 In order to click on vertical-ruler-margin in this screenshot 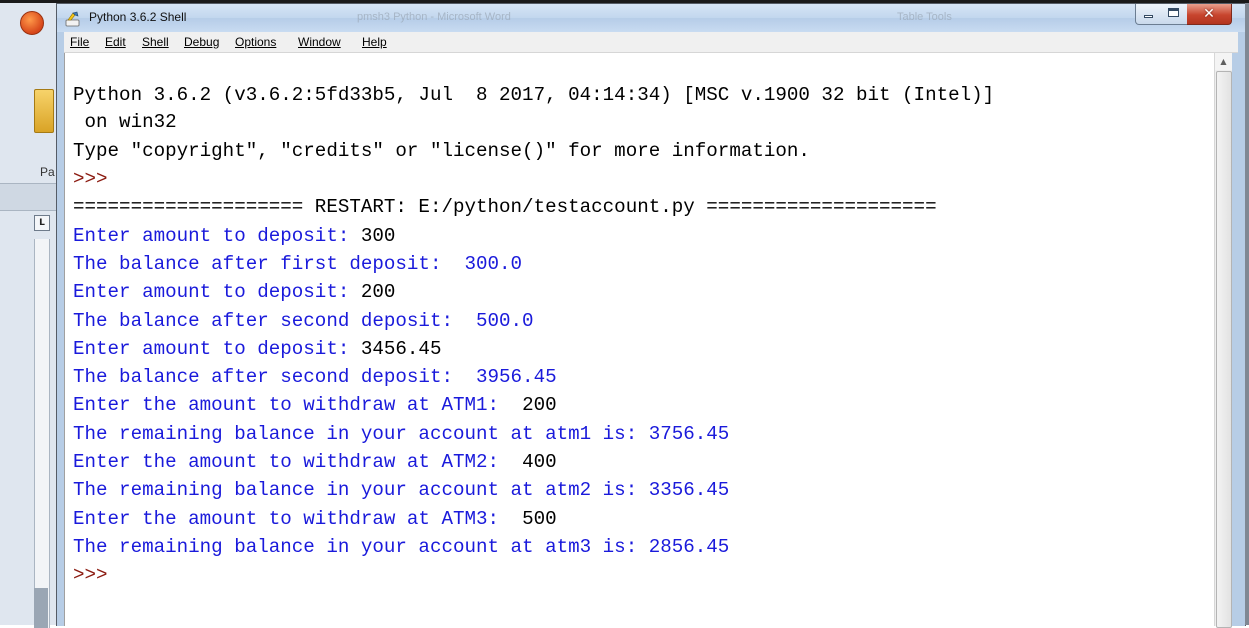, I will do `click(41, 608)`.